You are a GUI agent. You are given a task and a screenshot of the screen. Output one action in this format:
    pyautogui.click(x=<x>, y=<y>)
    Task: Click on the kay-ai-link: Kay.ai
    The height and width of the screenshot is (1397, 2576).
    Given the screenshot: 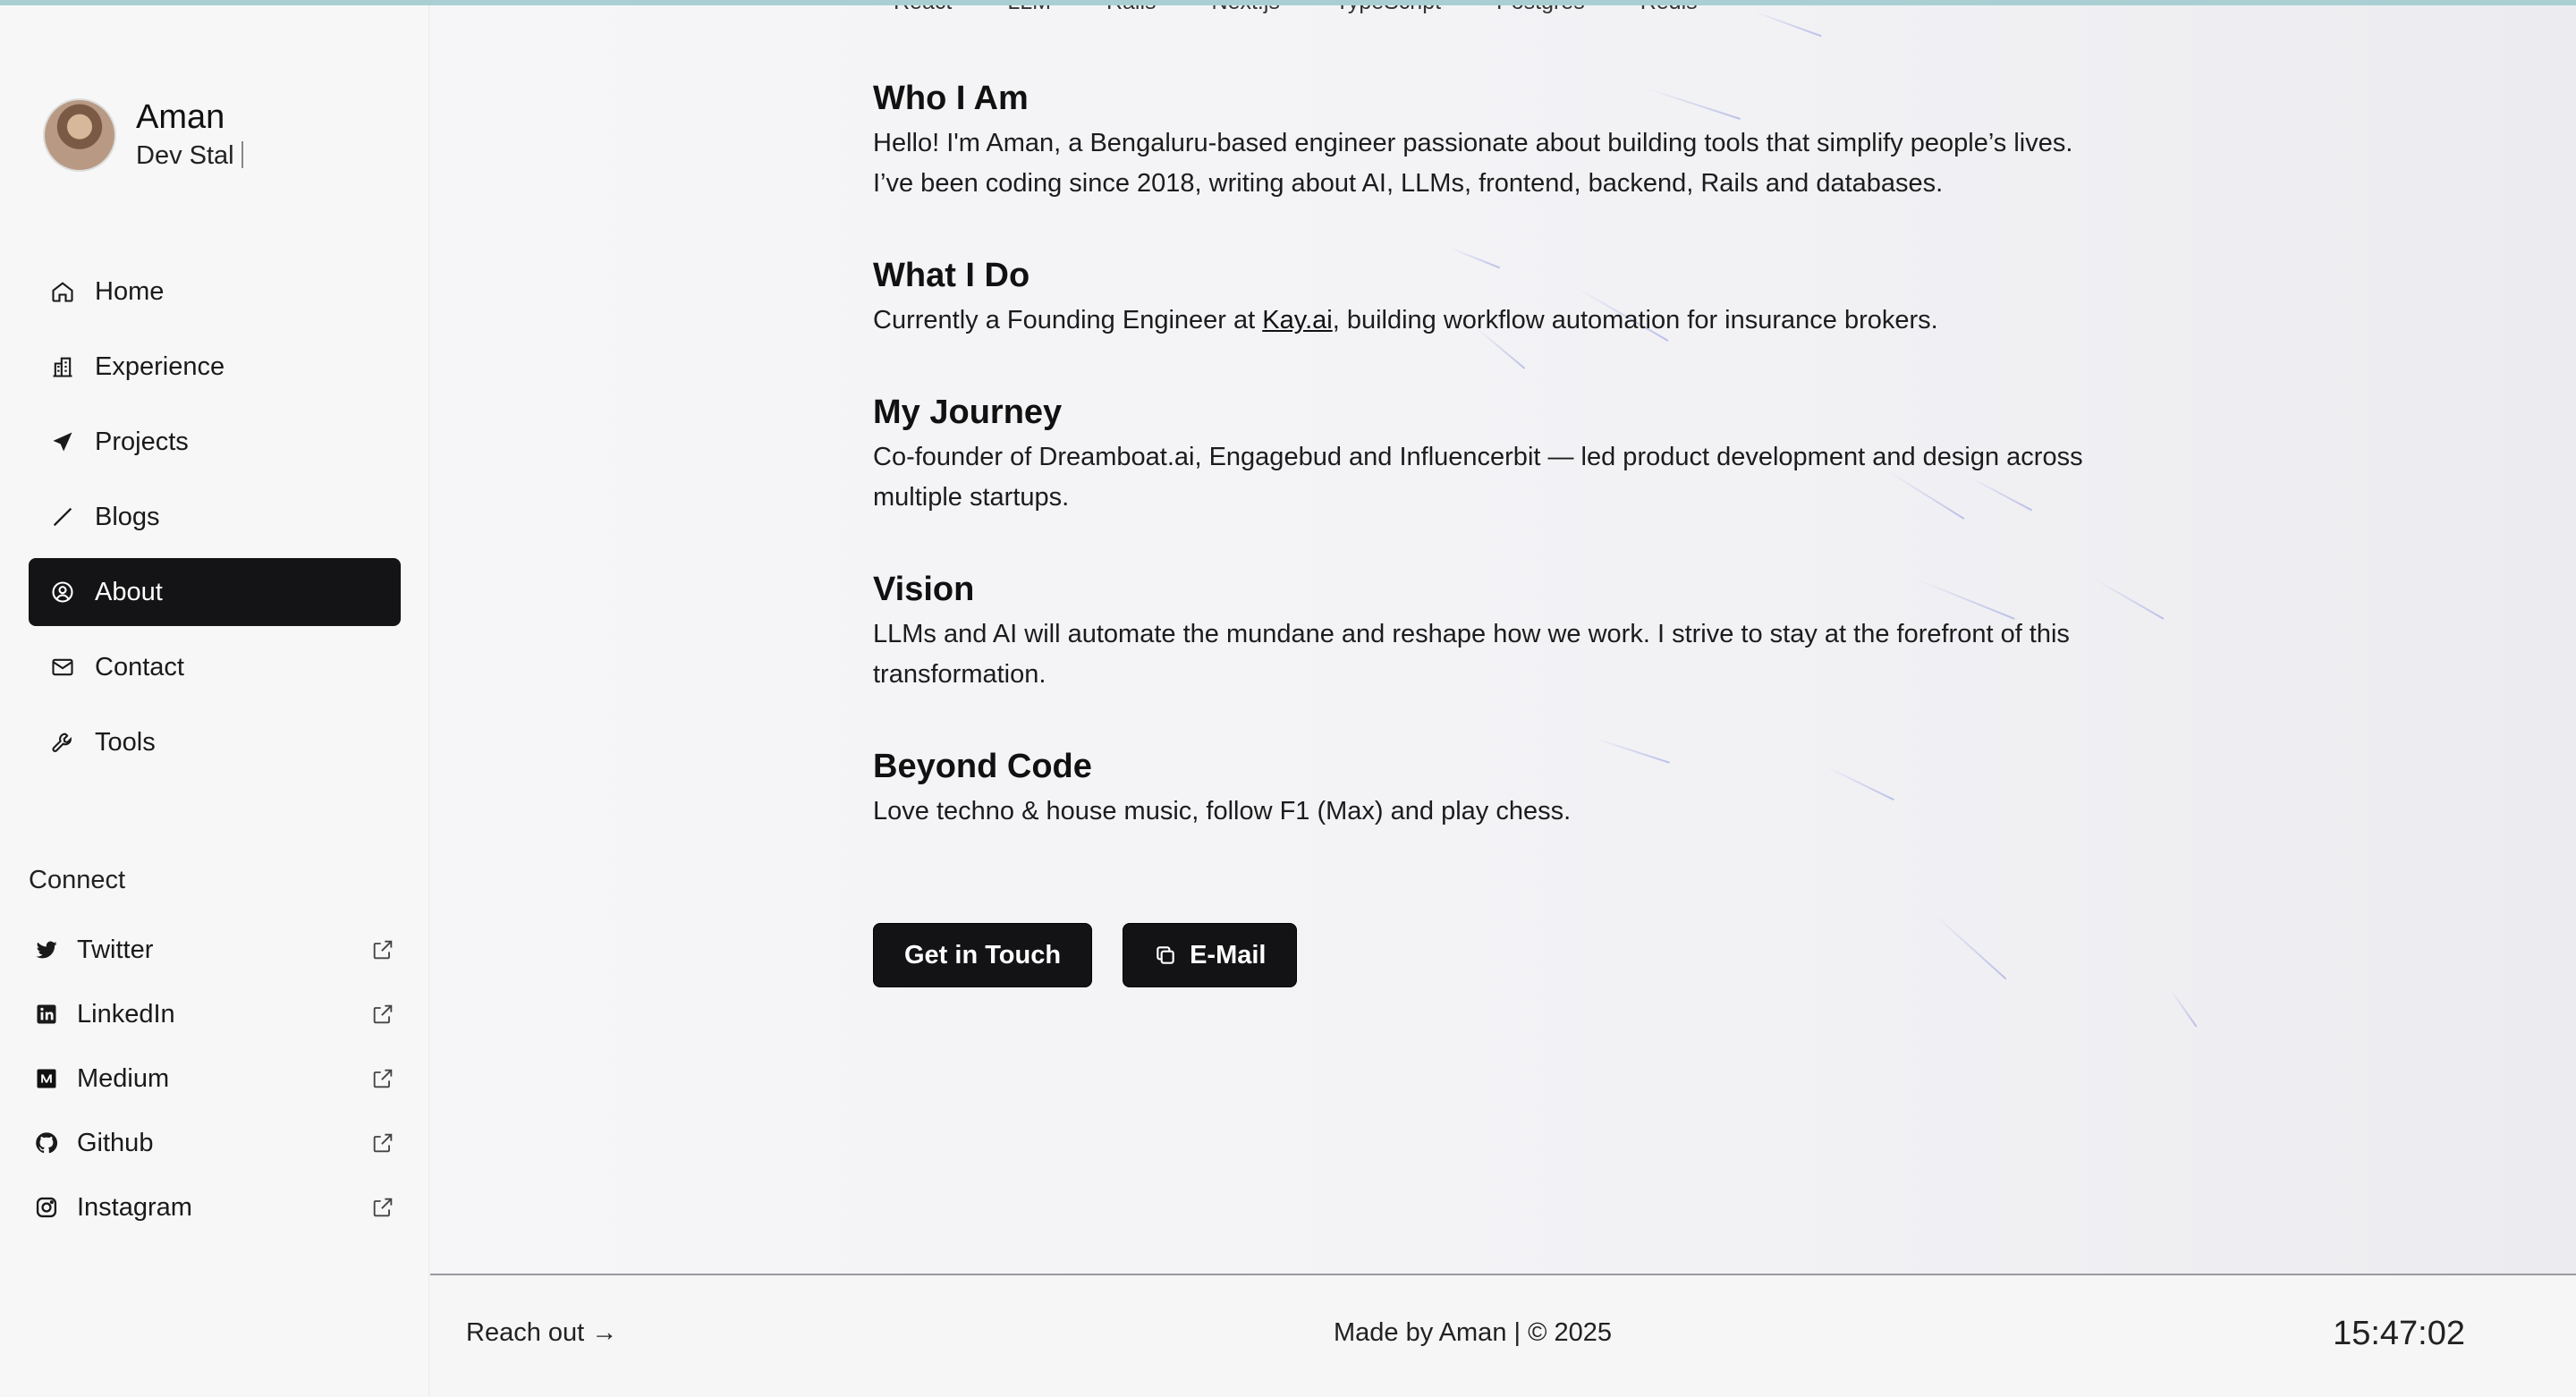 What is the action you would take?
    pyautogui.click(x=1297, y=320)
    